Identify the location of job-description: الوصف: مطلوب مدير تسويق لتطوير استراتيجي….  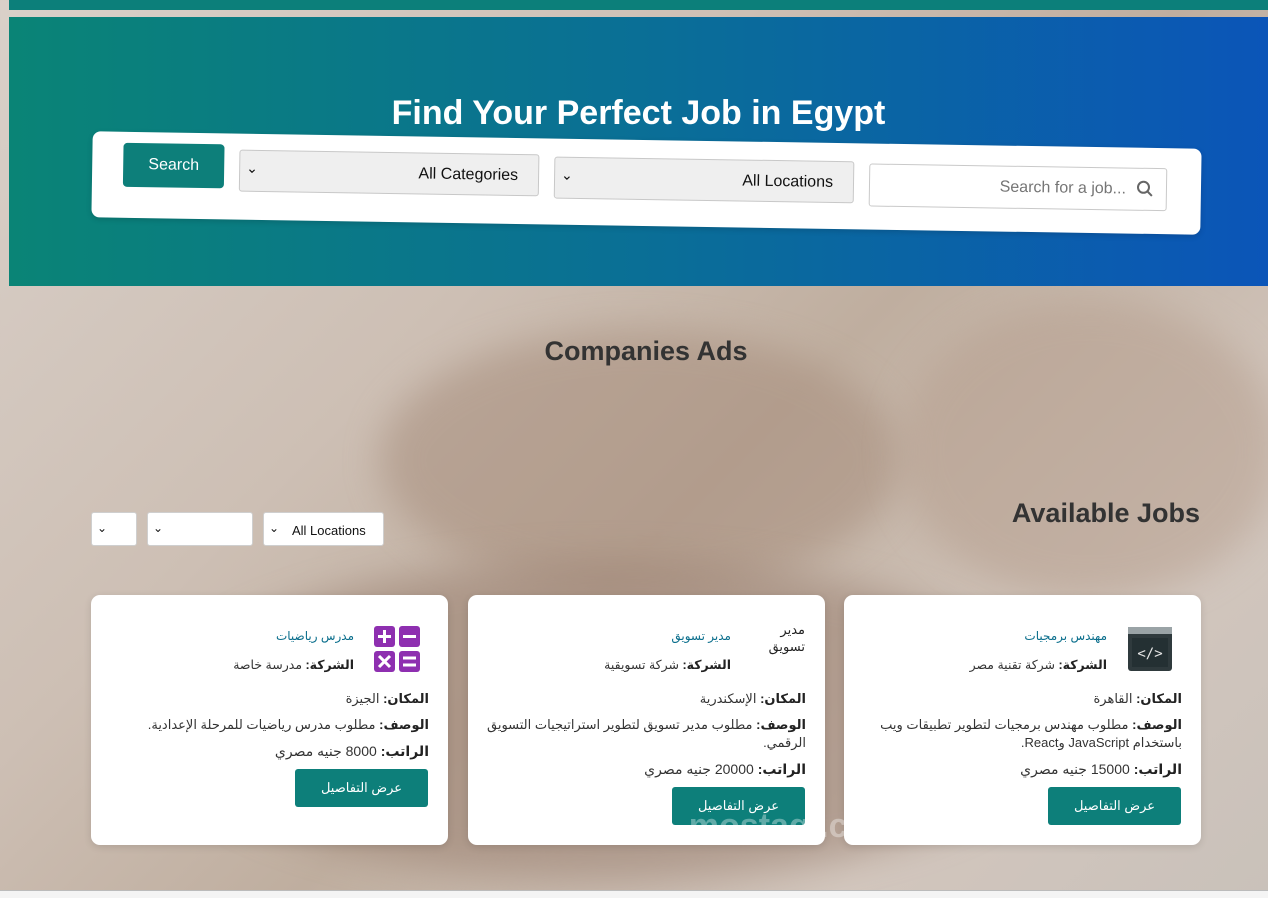
(646, 733).